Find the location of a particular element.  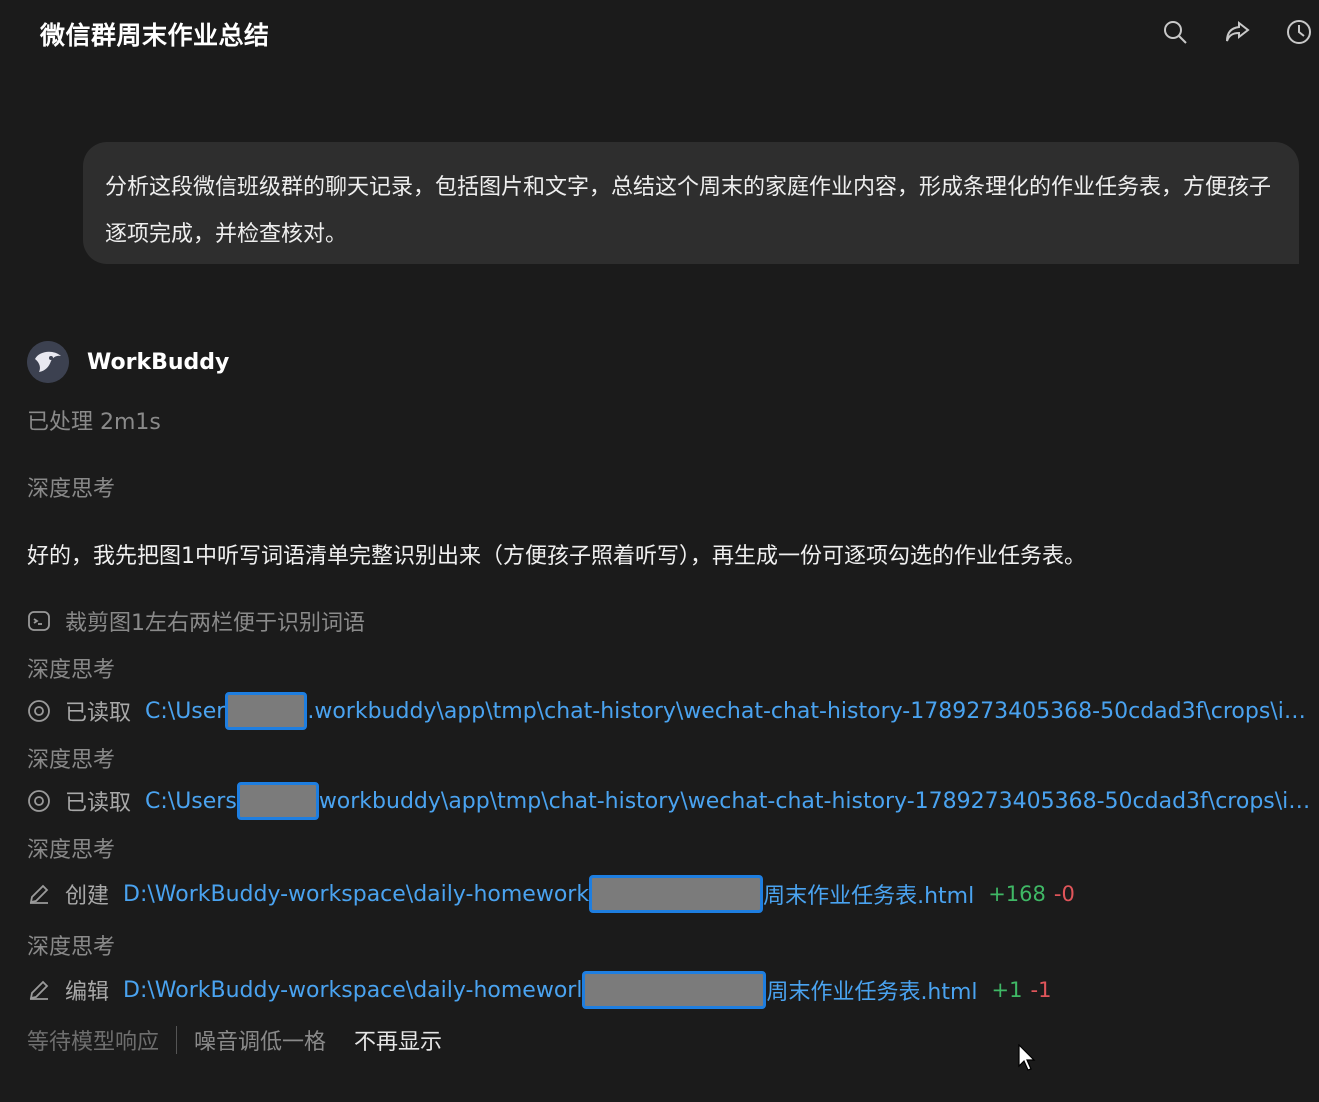

search-icon is located at coordinates (1175, 32).